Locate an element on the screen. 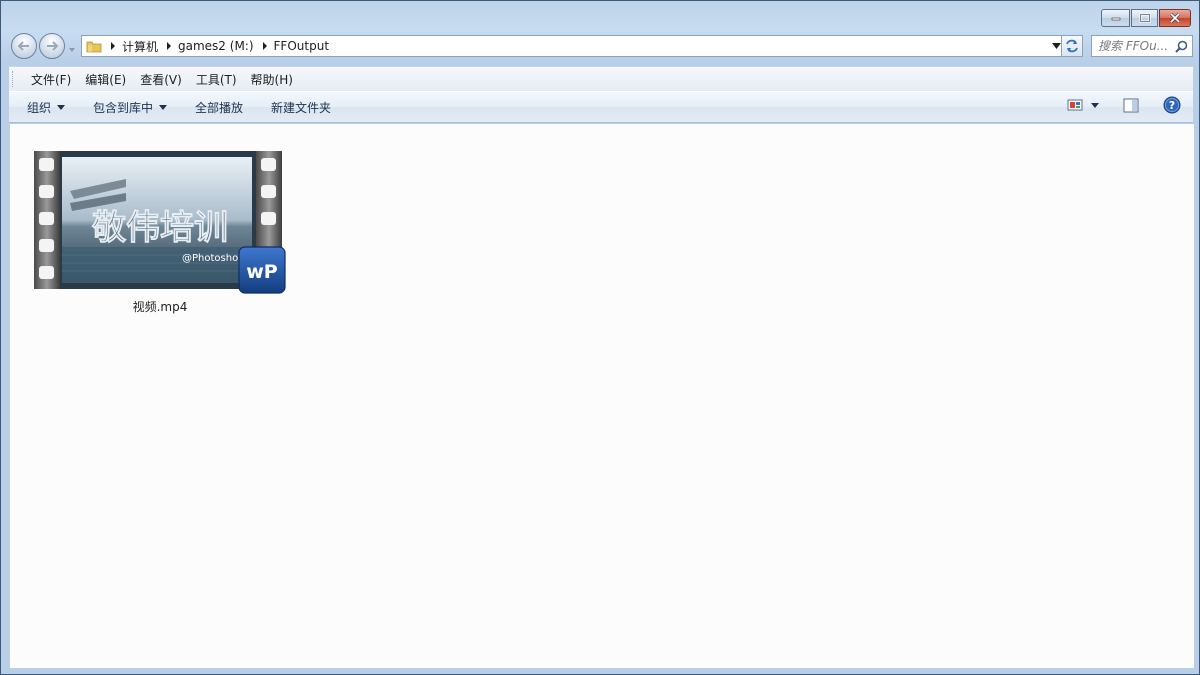 This screenshot has width=1200, height=675. menu-edit: 编辑(E) is located at coordinates (105, 79).